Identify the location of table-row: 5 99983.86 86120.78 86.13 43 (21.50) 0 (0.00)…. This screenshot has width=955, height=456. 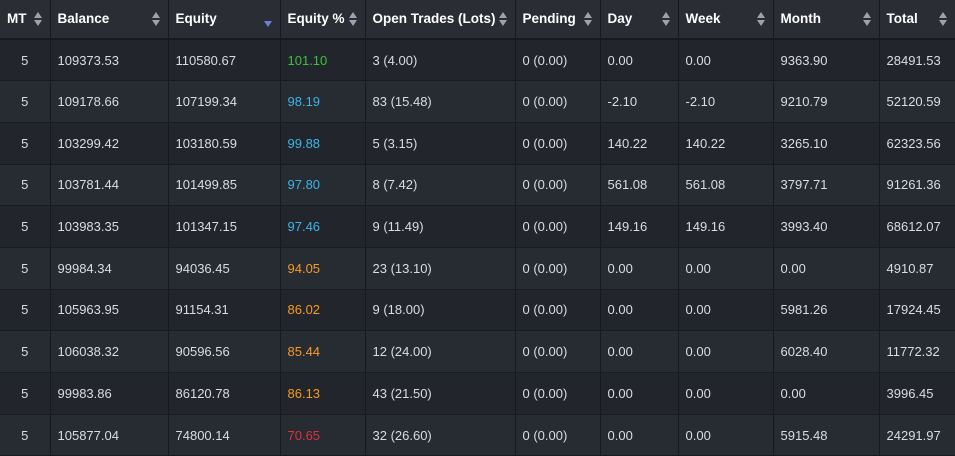
(477, 393).